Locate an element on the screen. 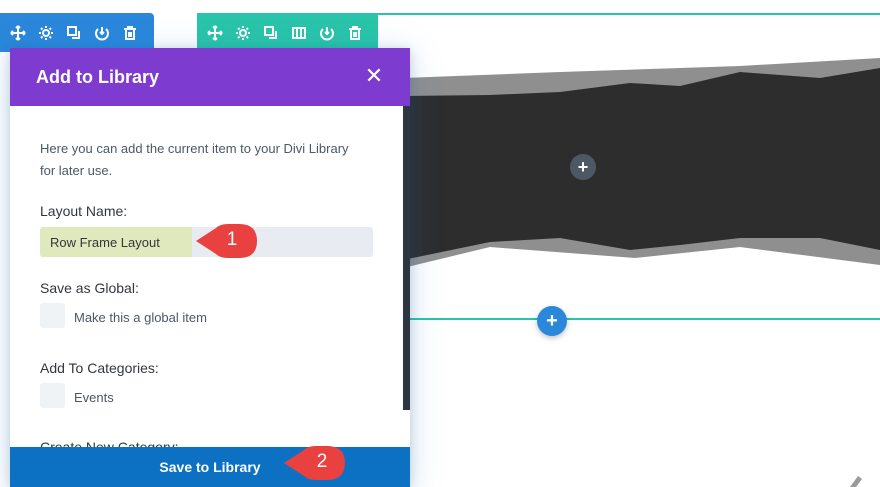 This screenshot has width=880, height=487. columns-icon is located at coordinates (299, 33).